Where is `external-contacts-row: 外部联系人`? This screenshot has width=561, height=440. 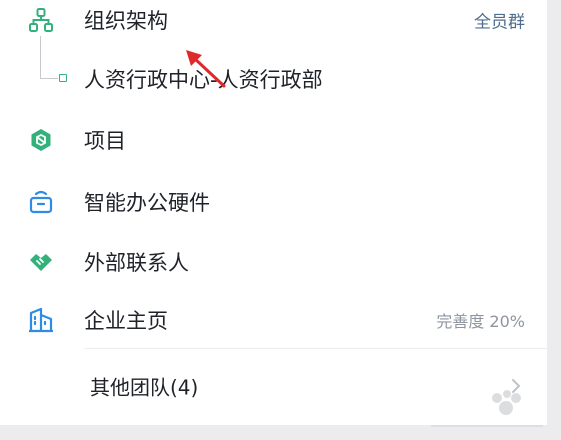
external-contacts-row: 外部联系人 is located at coordinates (273, 262).